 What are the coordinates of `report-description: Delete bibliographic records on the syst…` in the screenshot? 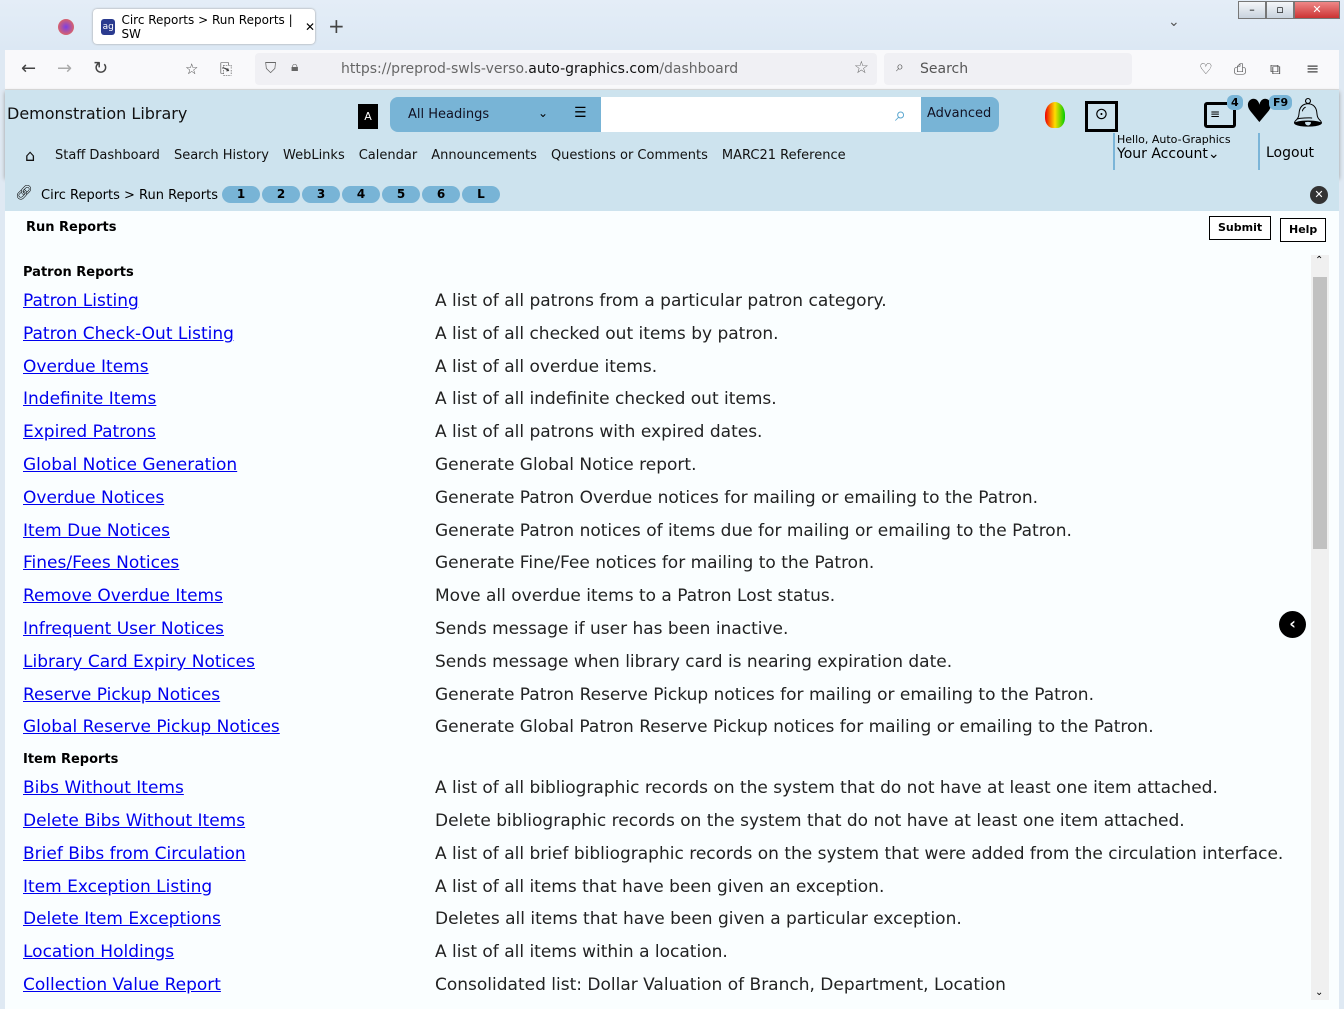 It's located at (810, 821).